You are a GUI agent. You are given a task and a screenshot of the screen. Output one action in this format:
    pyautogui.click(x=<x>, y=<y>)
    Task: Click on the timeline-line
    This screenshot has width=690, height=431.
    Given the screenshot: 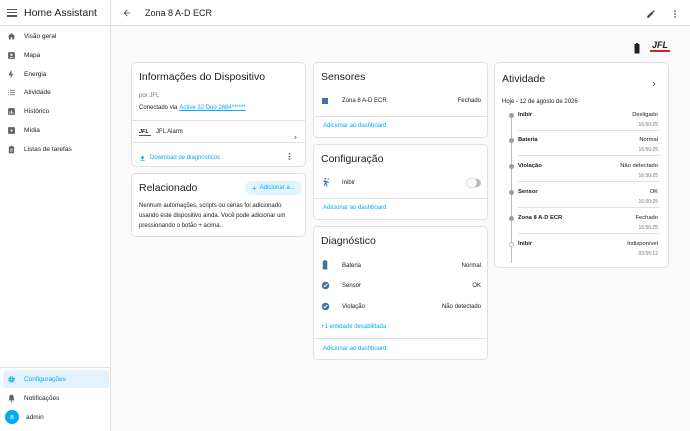 What is the action you would take?
    pyautogui.click(x=511, y=188)
    